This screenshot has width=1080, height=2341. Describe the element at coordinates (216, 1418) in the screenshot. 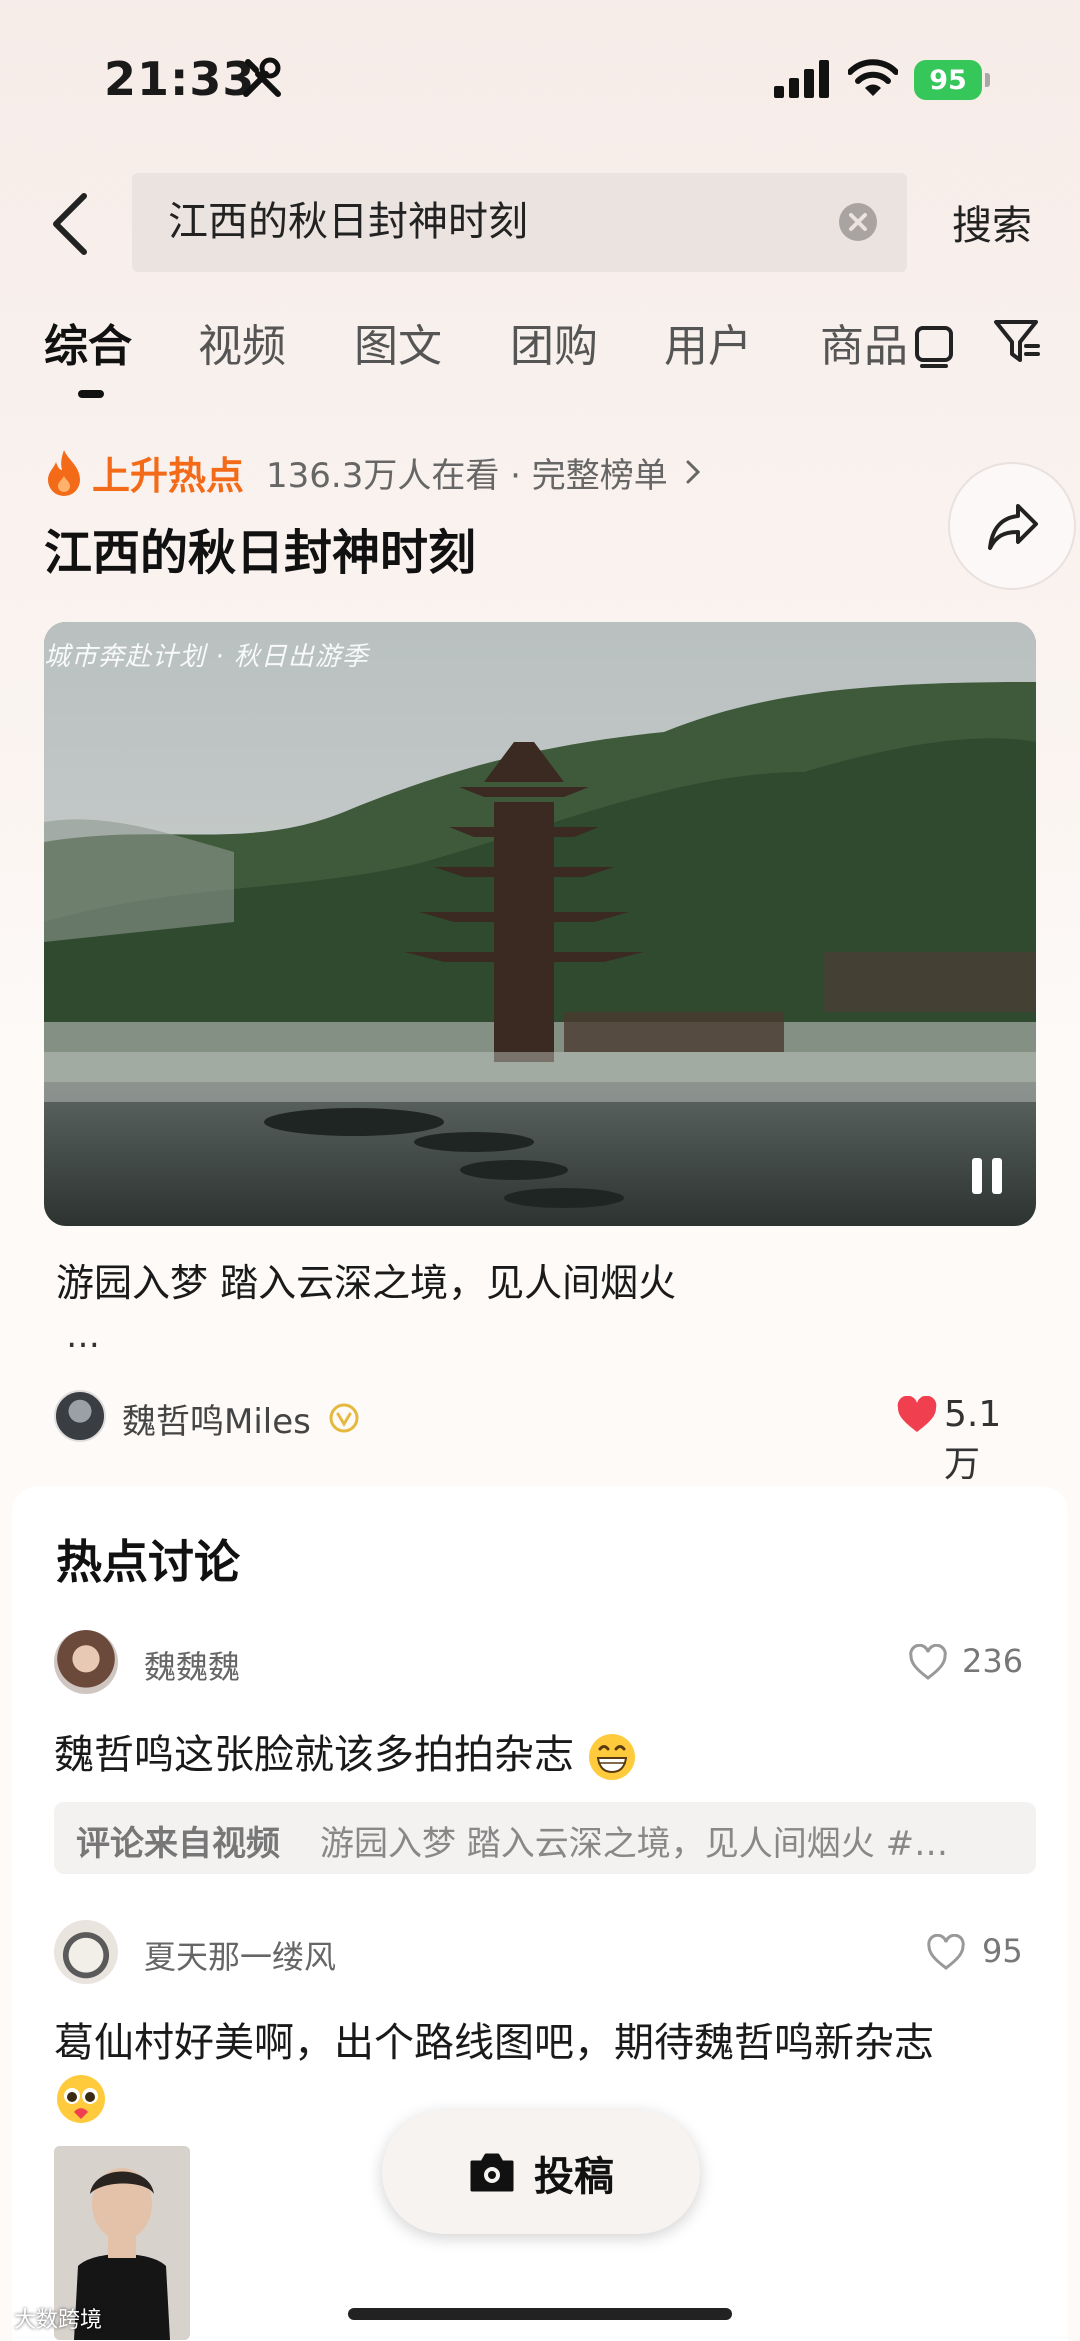

I see `author-name: 魏哲鸣Miles` at that location.